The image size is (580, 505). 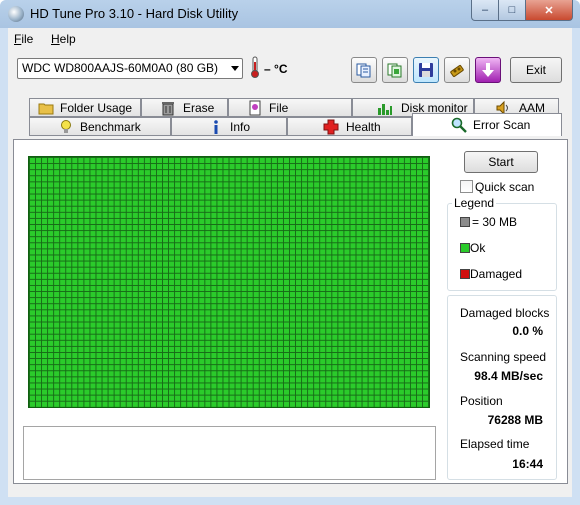 What do you see at coordinates (385, 109) in the screenshot?
I see `disk-monitor-icon` at bounding box center [385, 109].